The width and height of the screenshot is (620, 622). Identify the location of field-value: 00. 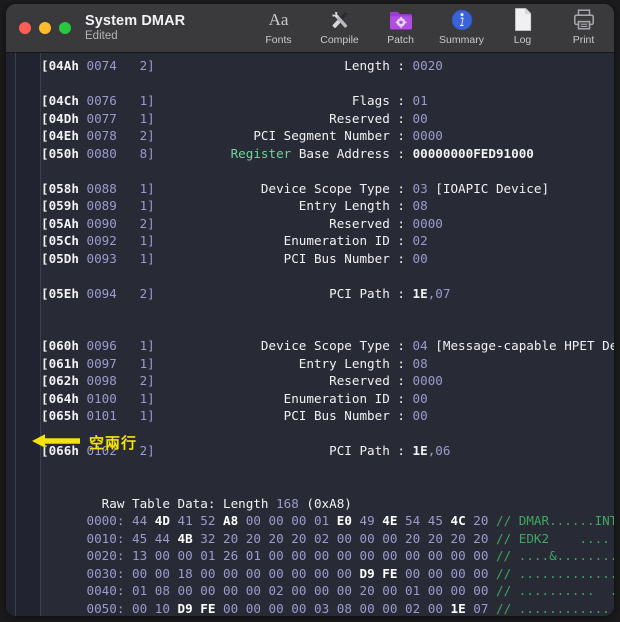
(420, 415).